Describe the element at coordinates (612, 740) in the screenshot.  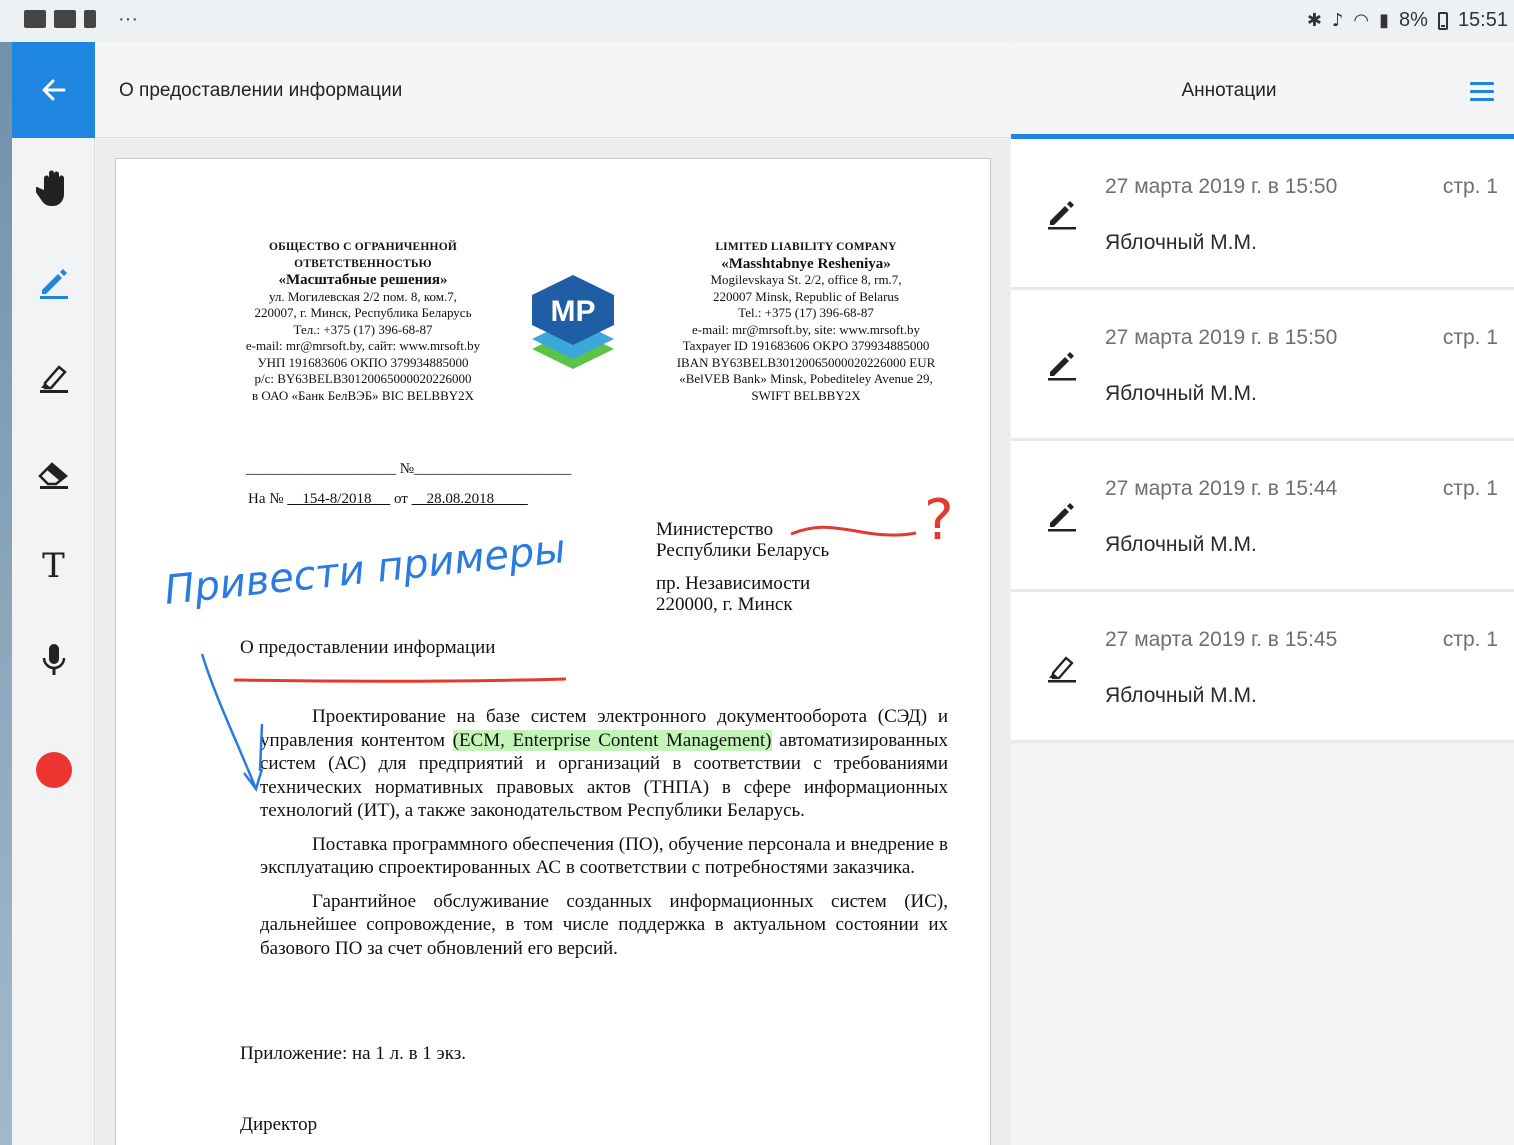
I see `highlight-annotation: (ECM, Enterprise Content Management)` at that location.